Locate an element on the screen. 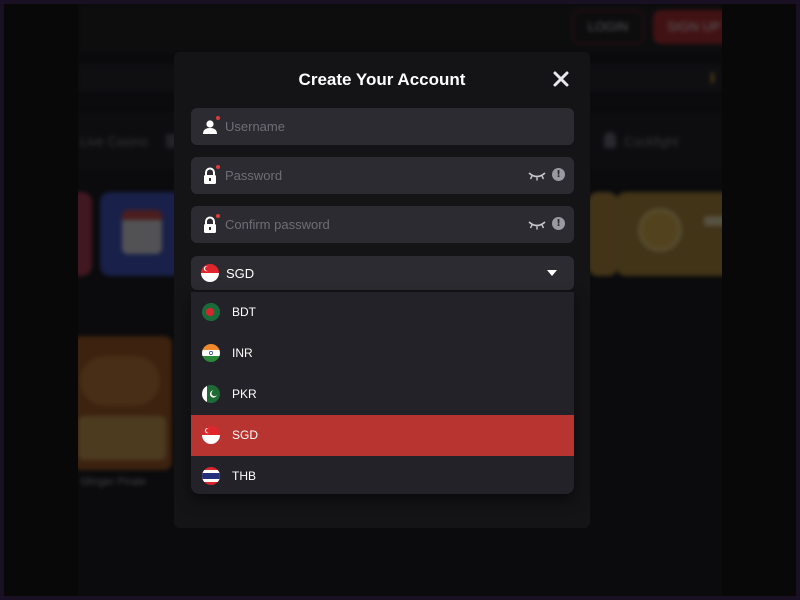 The width and height of the screenshot is (800, 600). currency-option-label: INR is located at coordinates (242, 353).